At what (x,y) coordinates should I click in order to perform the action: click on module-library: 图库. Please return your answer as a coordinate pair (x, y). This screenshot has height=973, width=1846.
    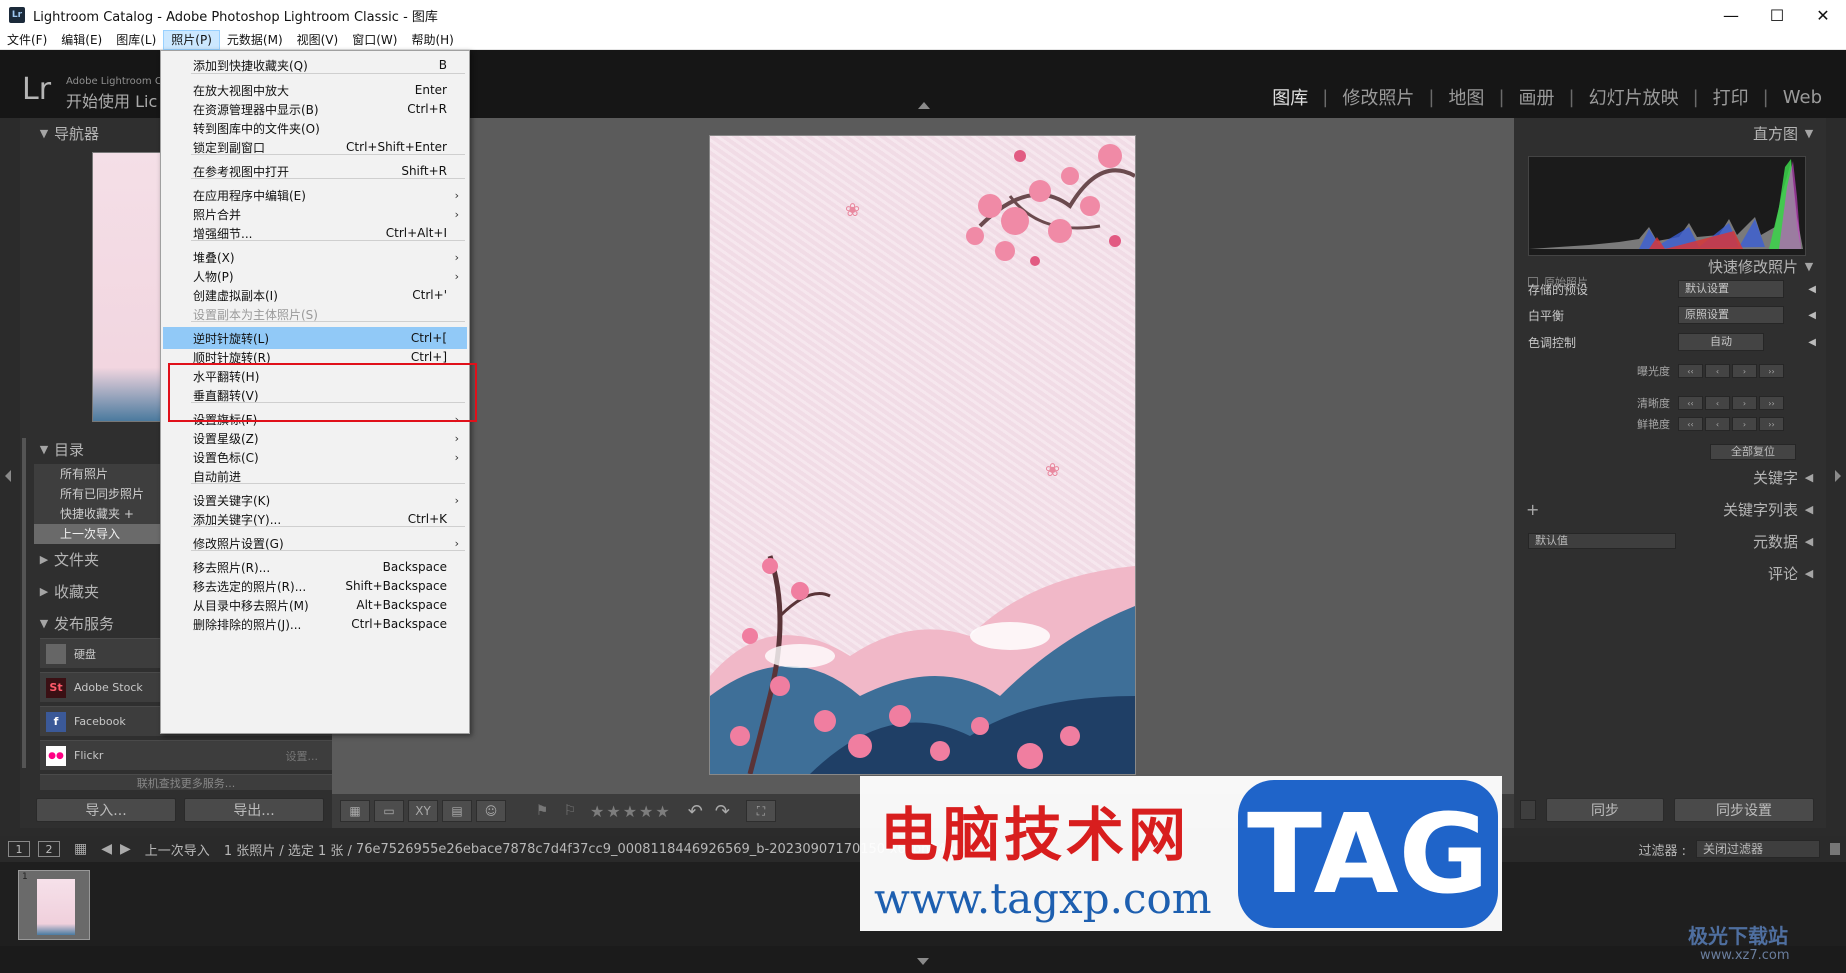
    Looking at the image, I should click on (1290, 97).